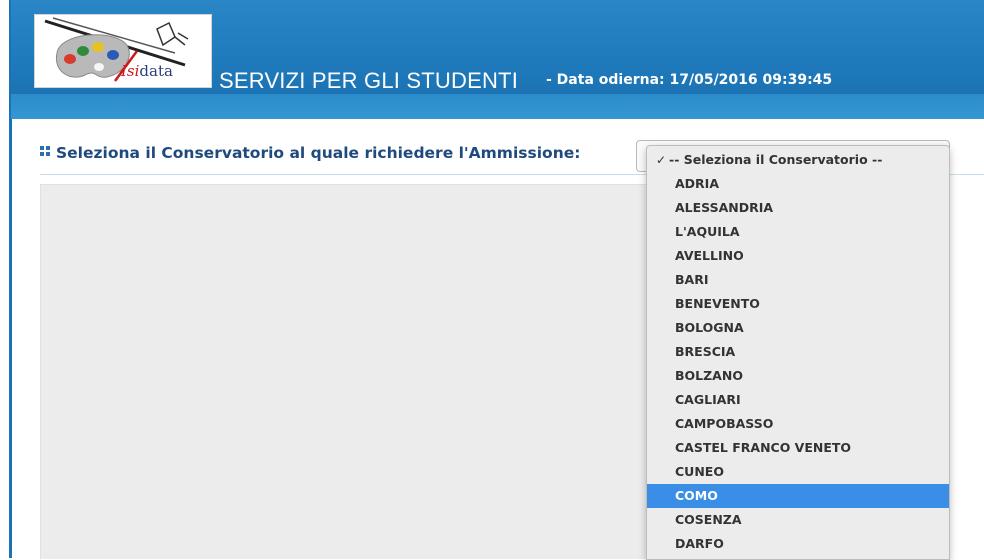 The image size is (984, 560). I want to click on logo-text: Isidata, so click(147, 71).